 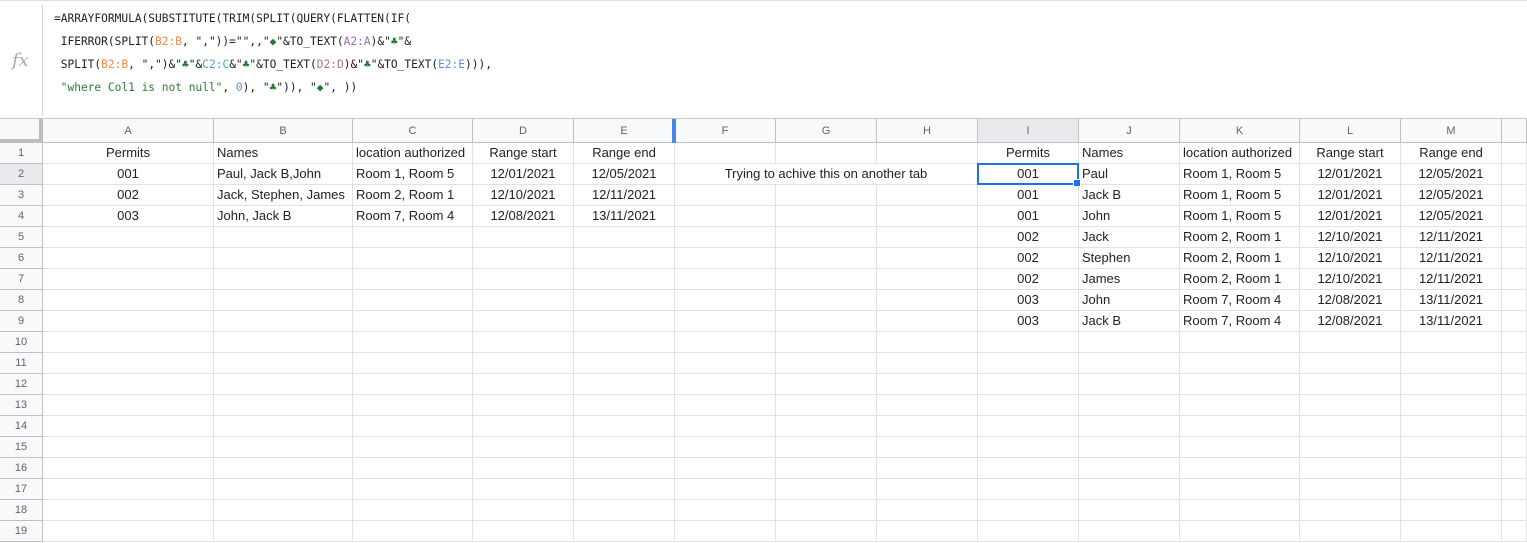 I want to click on select-all-corner, so click(x=21, y=131).